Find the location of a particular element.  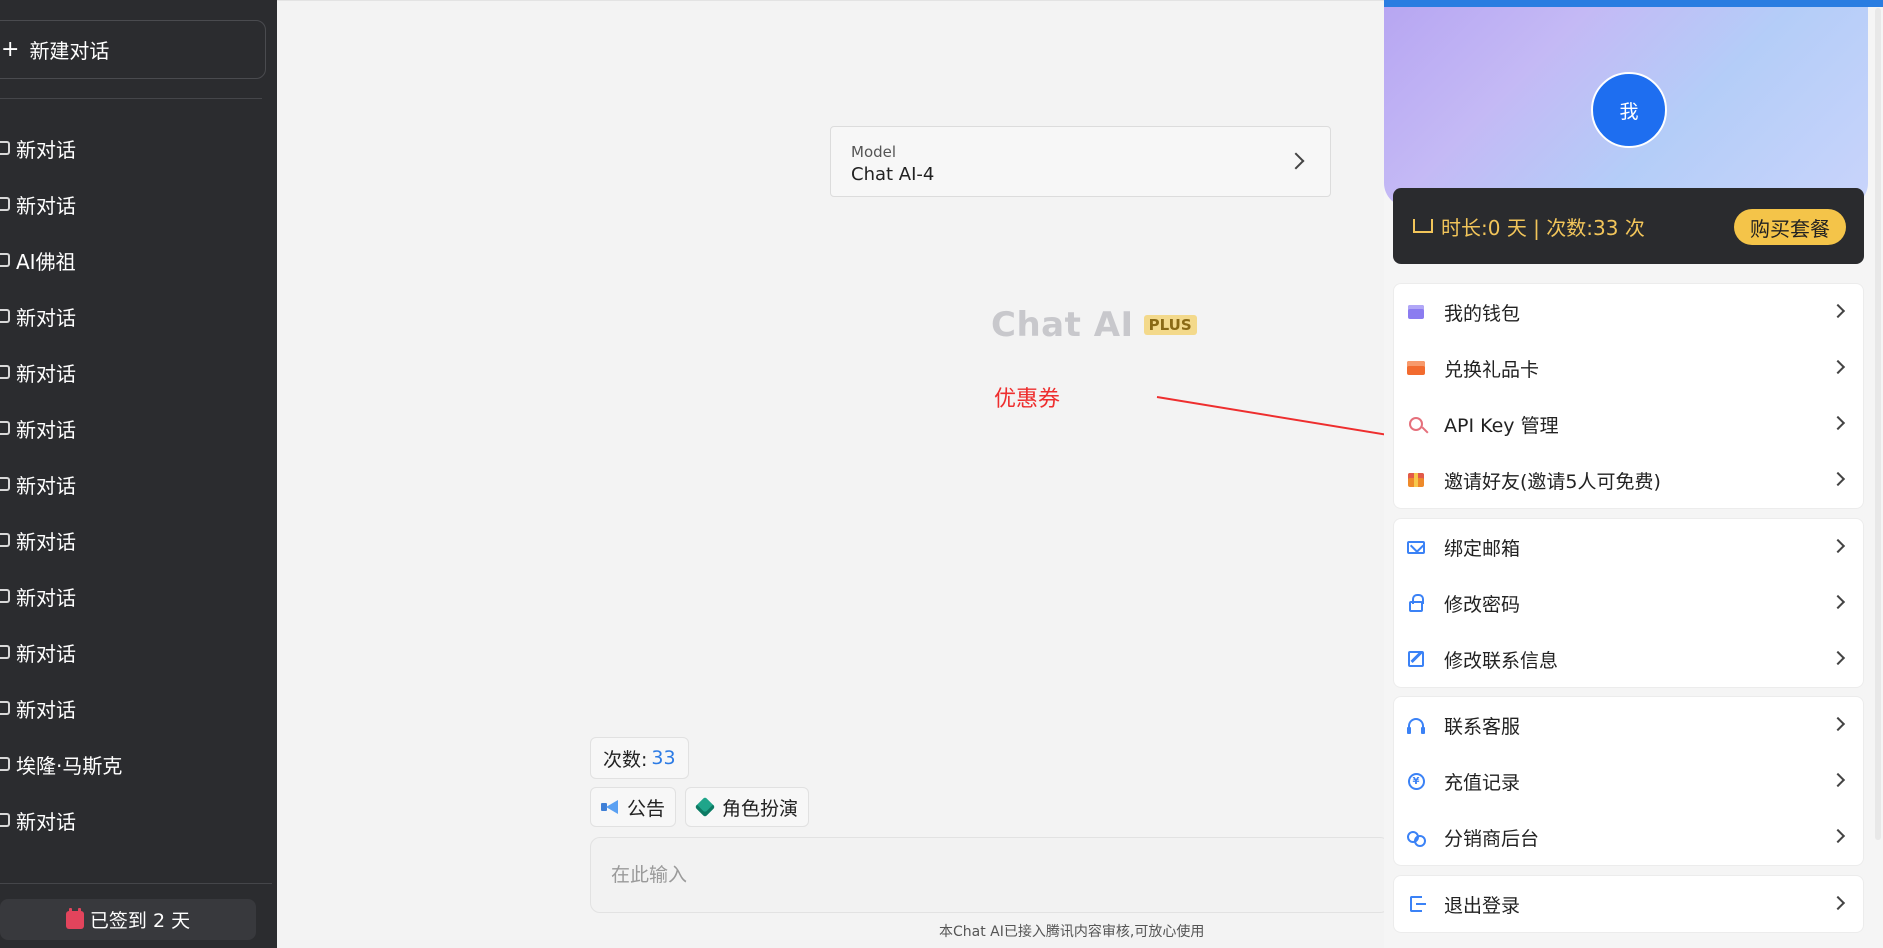

menu-item-redeem-gift-card: 兑换礼品卡 is located at coordinates (1628, 368).